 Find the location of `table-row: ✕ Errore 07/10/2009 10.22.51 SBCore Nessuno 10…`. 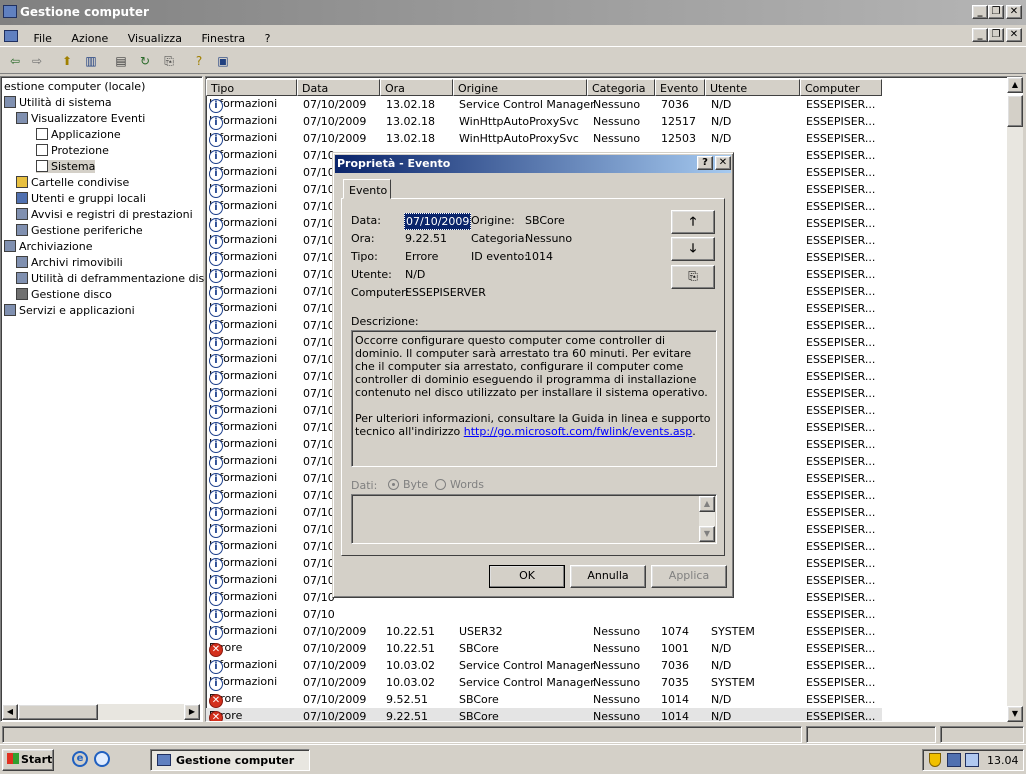

table-row: ✕ Errore 07/10/2009 10.22.51 SBCore Nessuno 10… is located at coordinates (544, 648).